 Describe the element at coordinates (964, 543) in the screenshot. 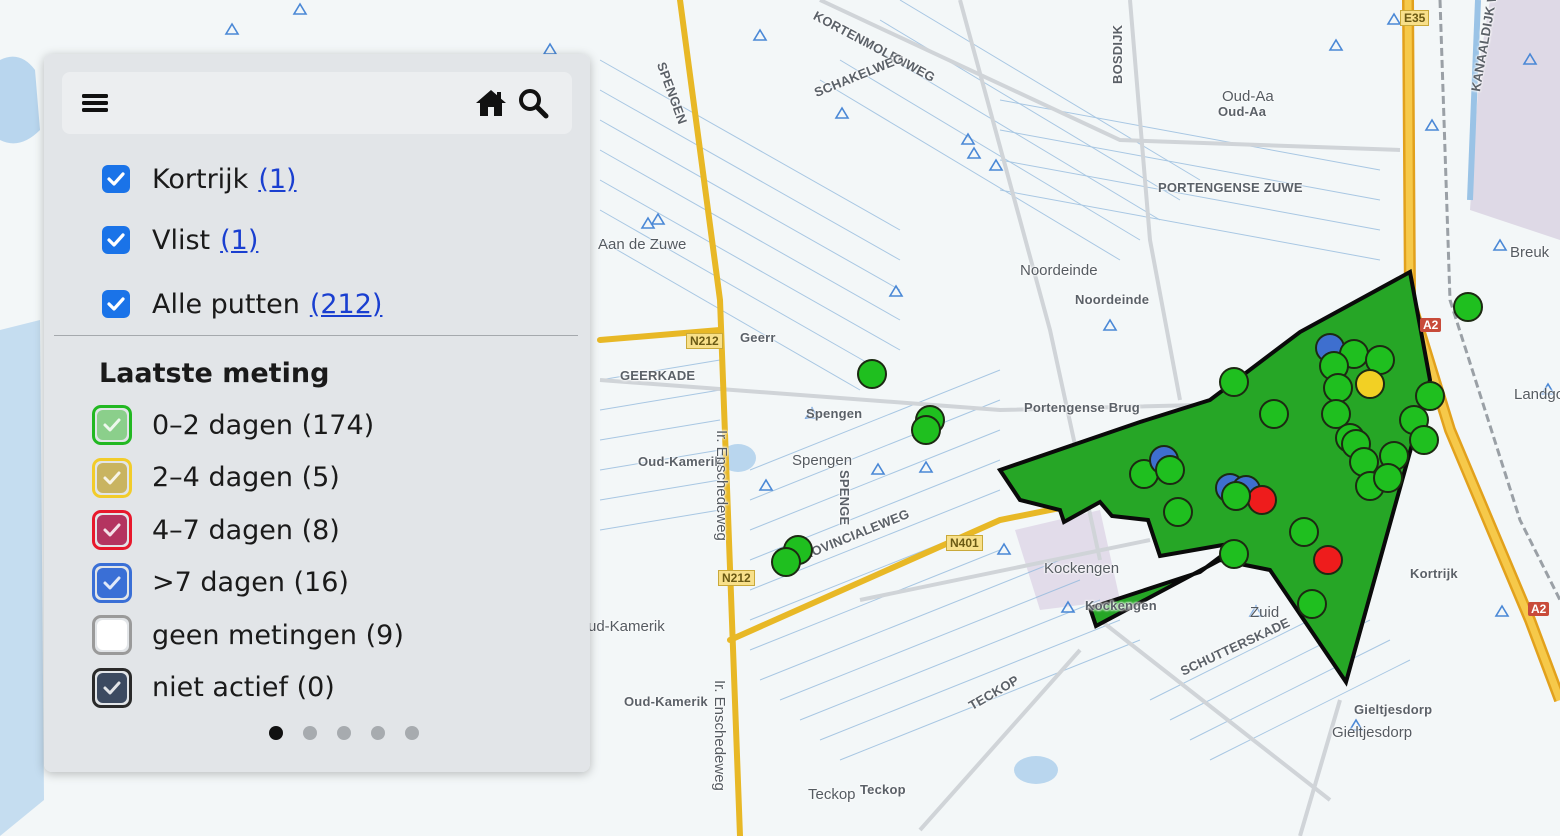

I see `map-label: N401` at that location.